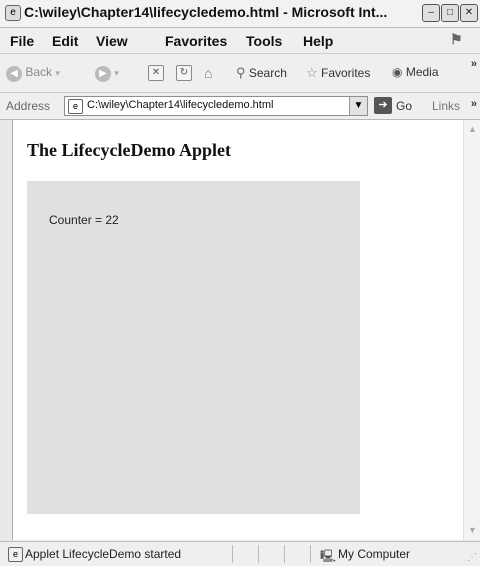  Describe the element at coordinates (474, 104) in the screenshot. I see `links-overflow-chevron: »` at that location.